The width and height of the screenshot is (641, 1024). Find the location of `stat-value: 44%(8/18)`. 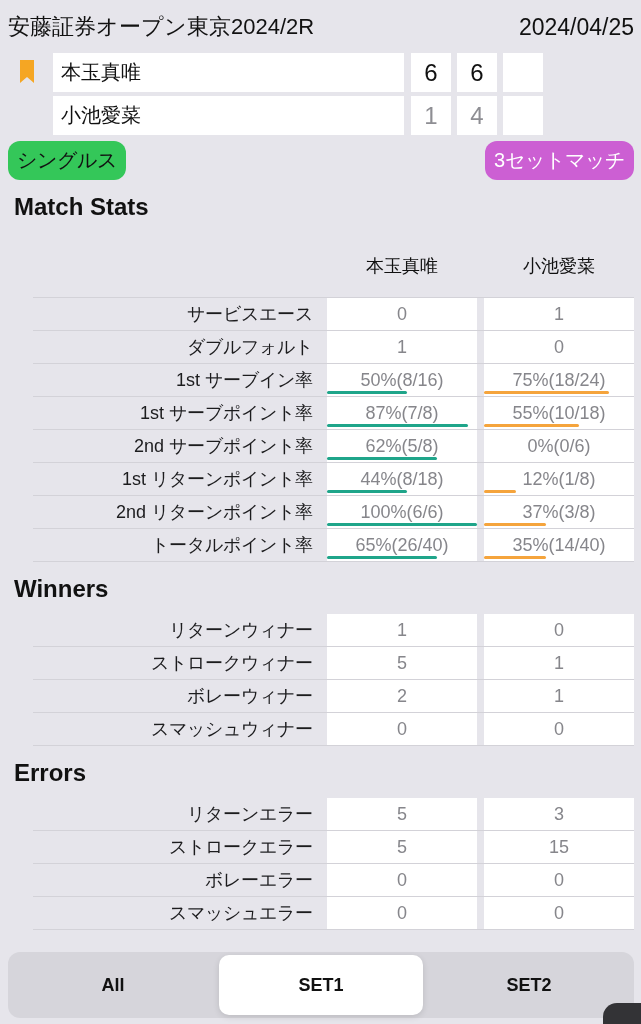

stat-value: 44%(8/18) is located at coordinates (402, 479).